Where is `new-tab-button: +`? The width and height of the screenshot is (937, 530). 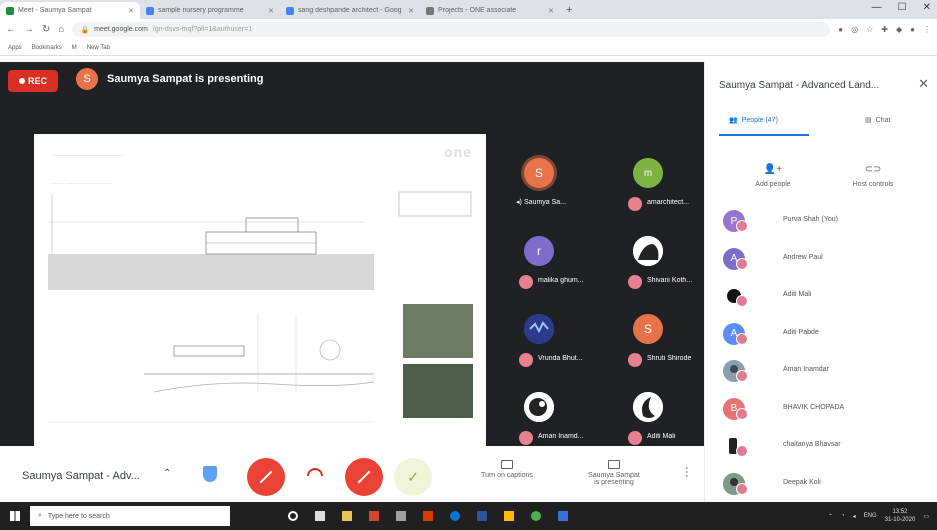 new-tab-button: + is located at coordinates (569, 10).